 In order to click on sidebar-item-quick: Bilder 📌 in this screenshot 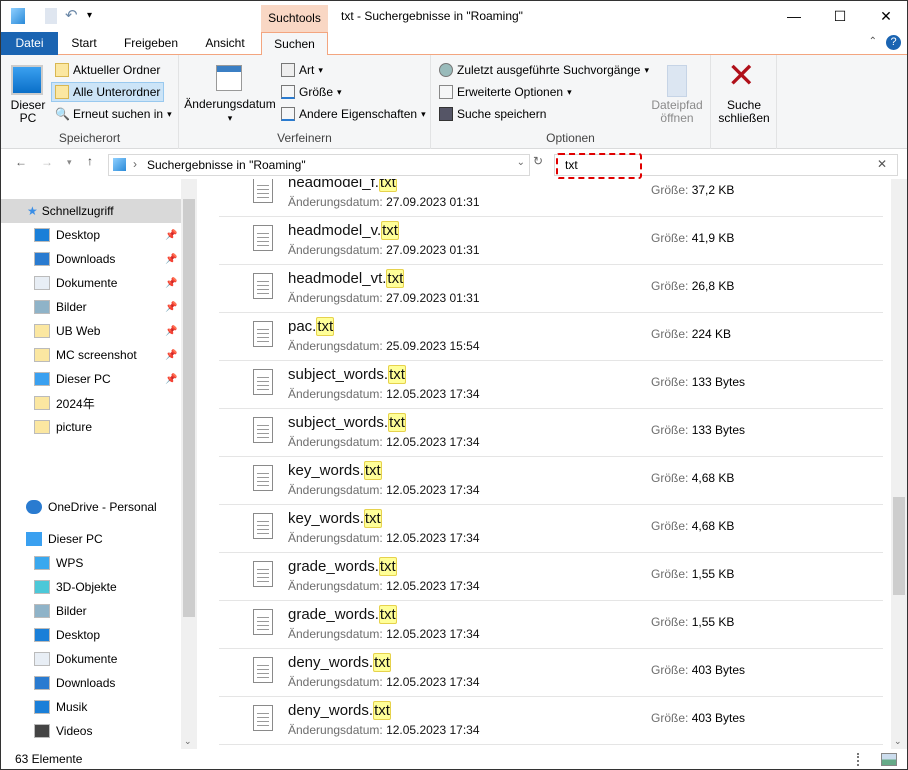, I will do `click(91, 307)`.